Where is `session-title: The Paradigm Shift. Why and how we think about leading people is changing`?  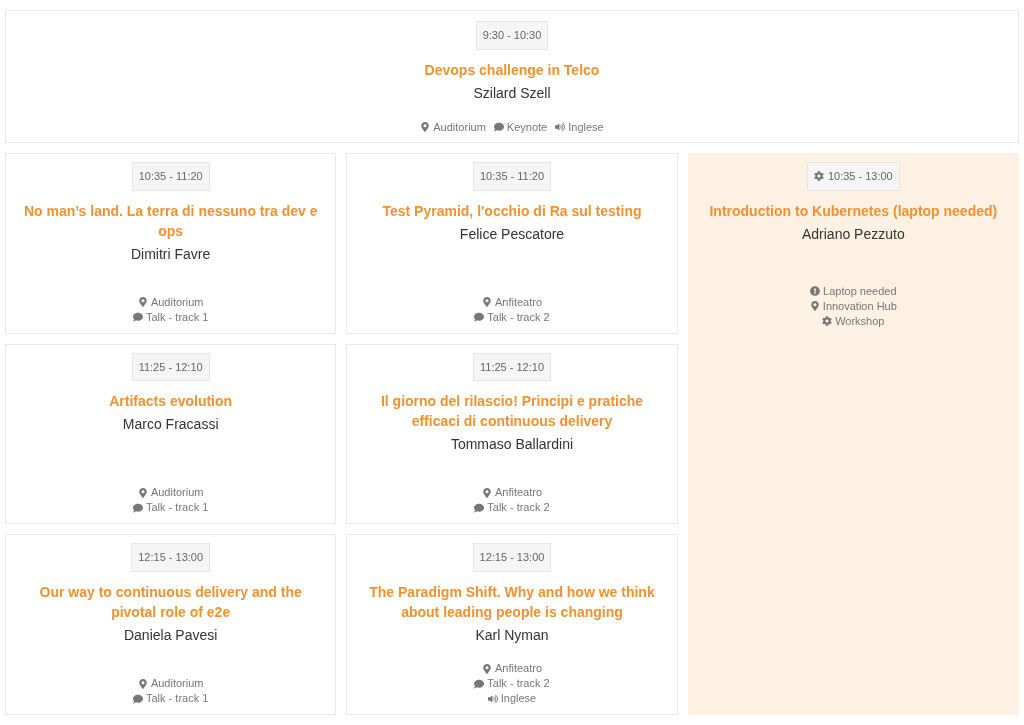 session-title: The Paradigm Shift. Why and how we think about leading people is changing is located at coordinates (512, 601).